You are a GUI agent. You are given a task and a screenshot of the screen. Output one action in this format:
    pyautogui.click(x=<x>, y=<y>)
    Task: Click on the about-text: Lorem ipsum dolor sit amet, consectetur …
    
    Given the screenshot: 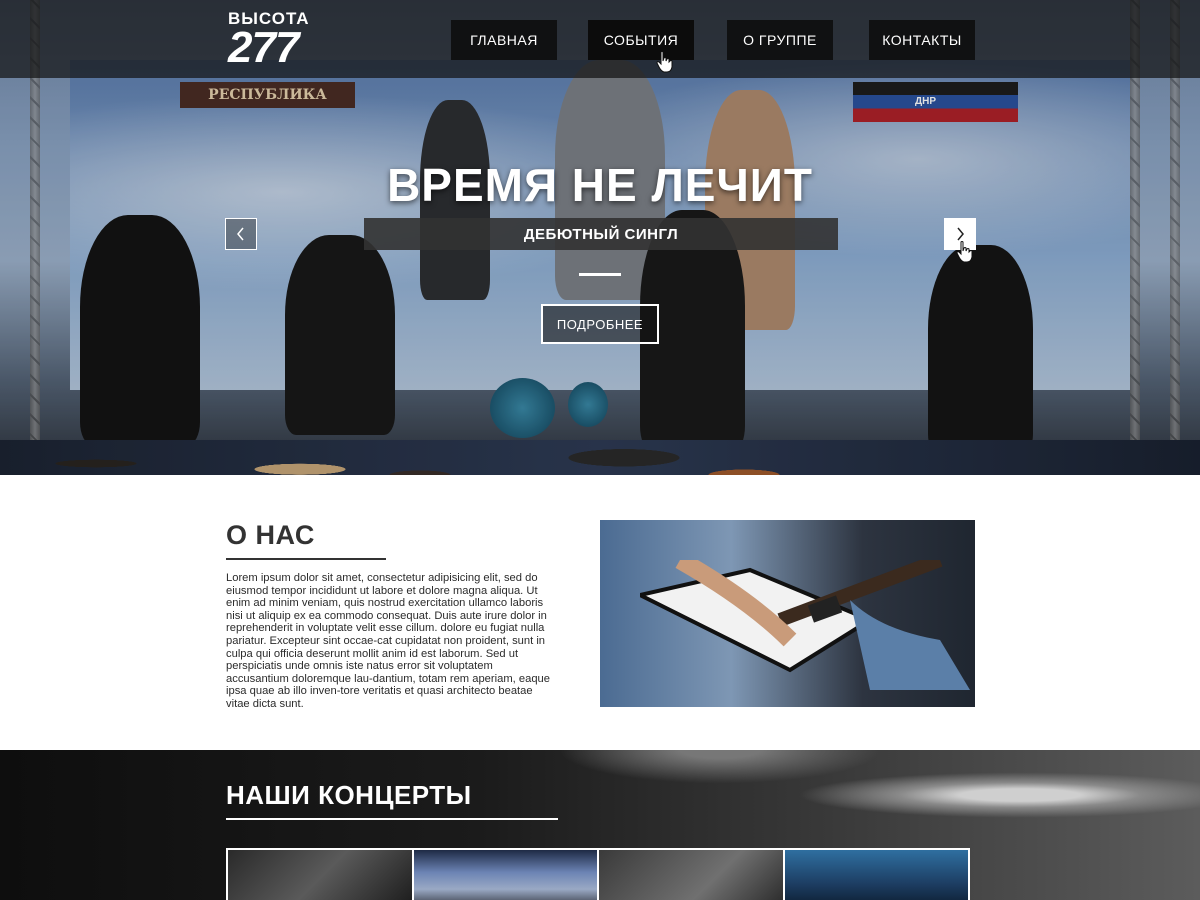 What is the action you would take?
    pyautogui.click(x=388, y=641)
    